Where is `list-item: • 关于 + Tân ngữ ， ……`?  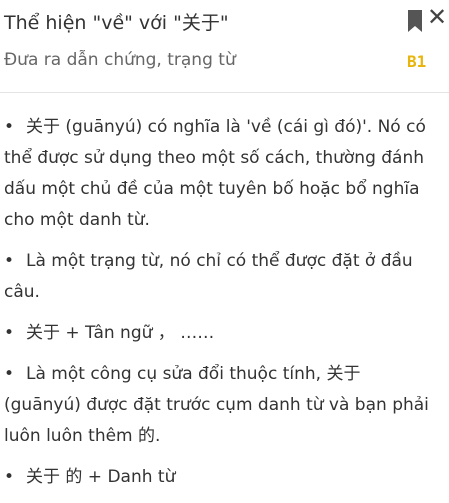 list-item: • 关于 + Tân ngữ ， …… is located at coordinates (219, 333).